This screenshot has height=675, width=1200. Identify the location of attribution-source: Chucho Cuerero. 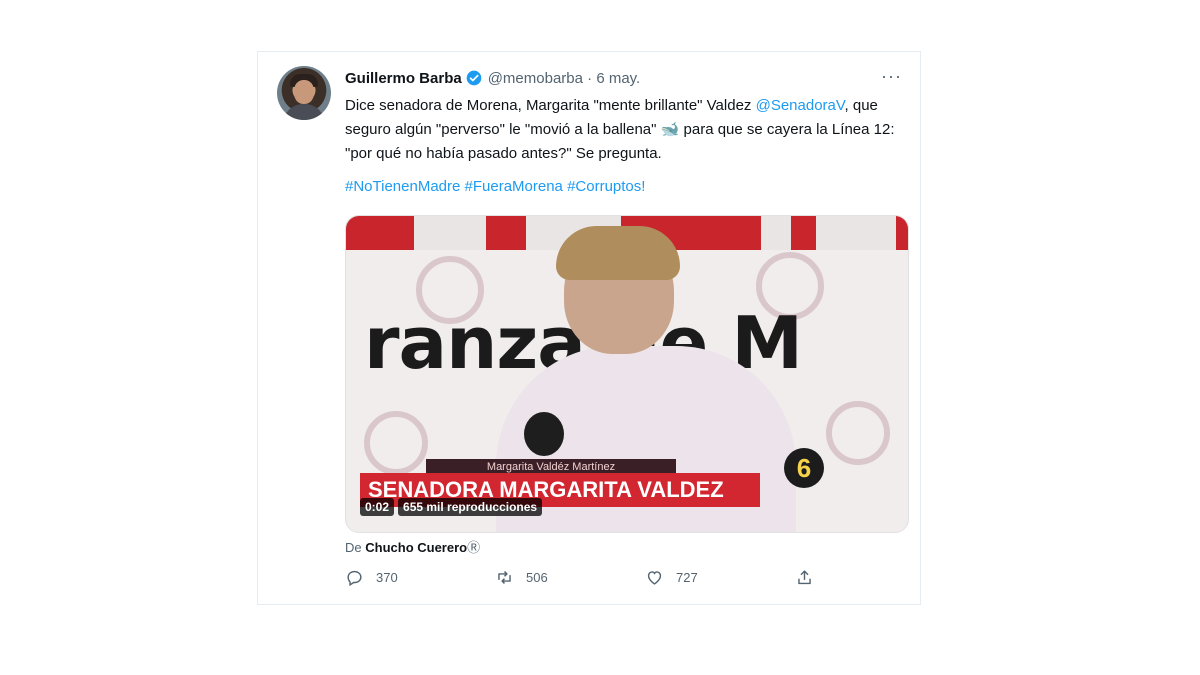
(416, 547).